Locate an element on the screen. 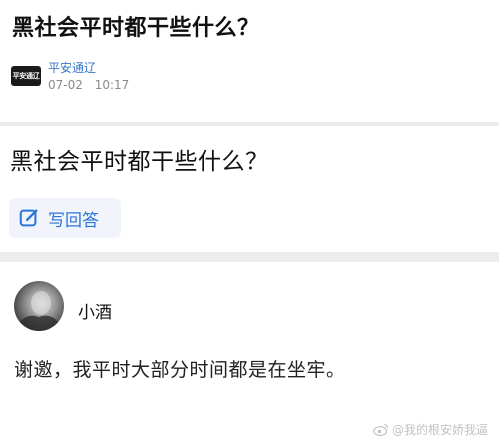  write-answer-button: 写回答 is located at coordinates (65, 218).